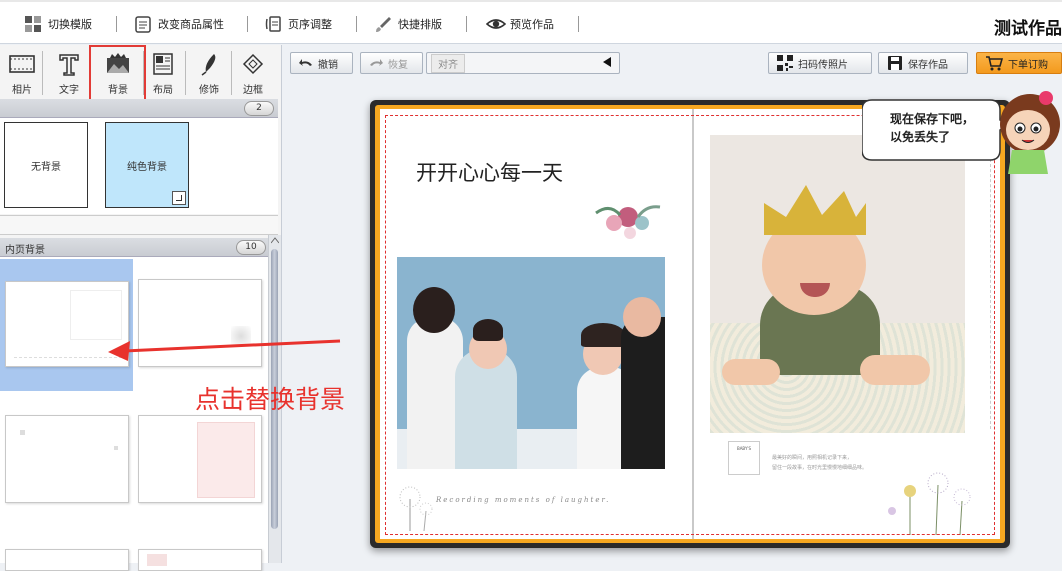 The height and width of the screenshot is (571, 1062). I want to click on undo-arrow-icon, so click(305, 62).